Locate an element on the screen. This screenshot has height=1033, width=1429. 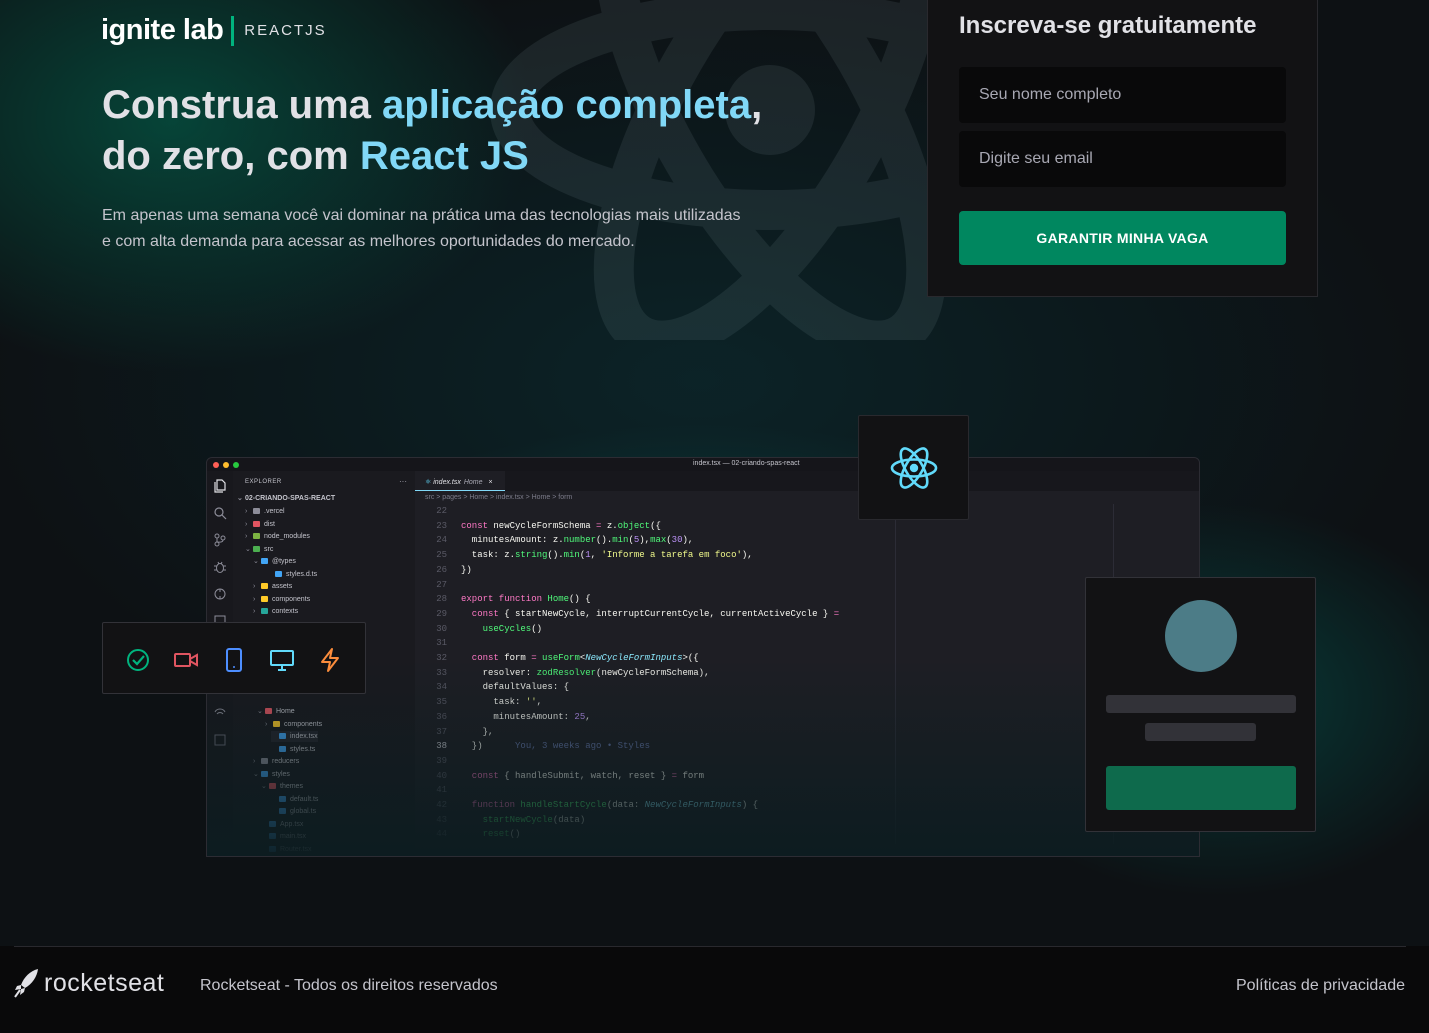
tab-hint: Home is located at coordinates (473, 482).